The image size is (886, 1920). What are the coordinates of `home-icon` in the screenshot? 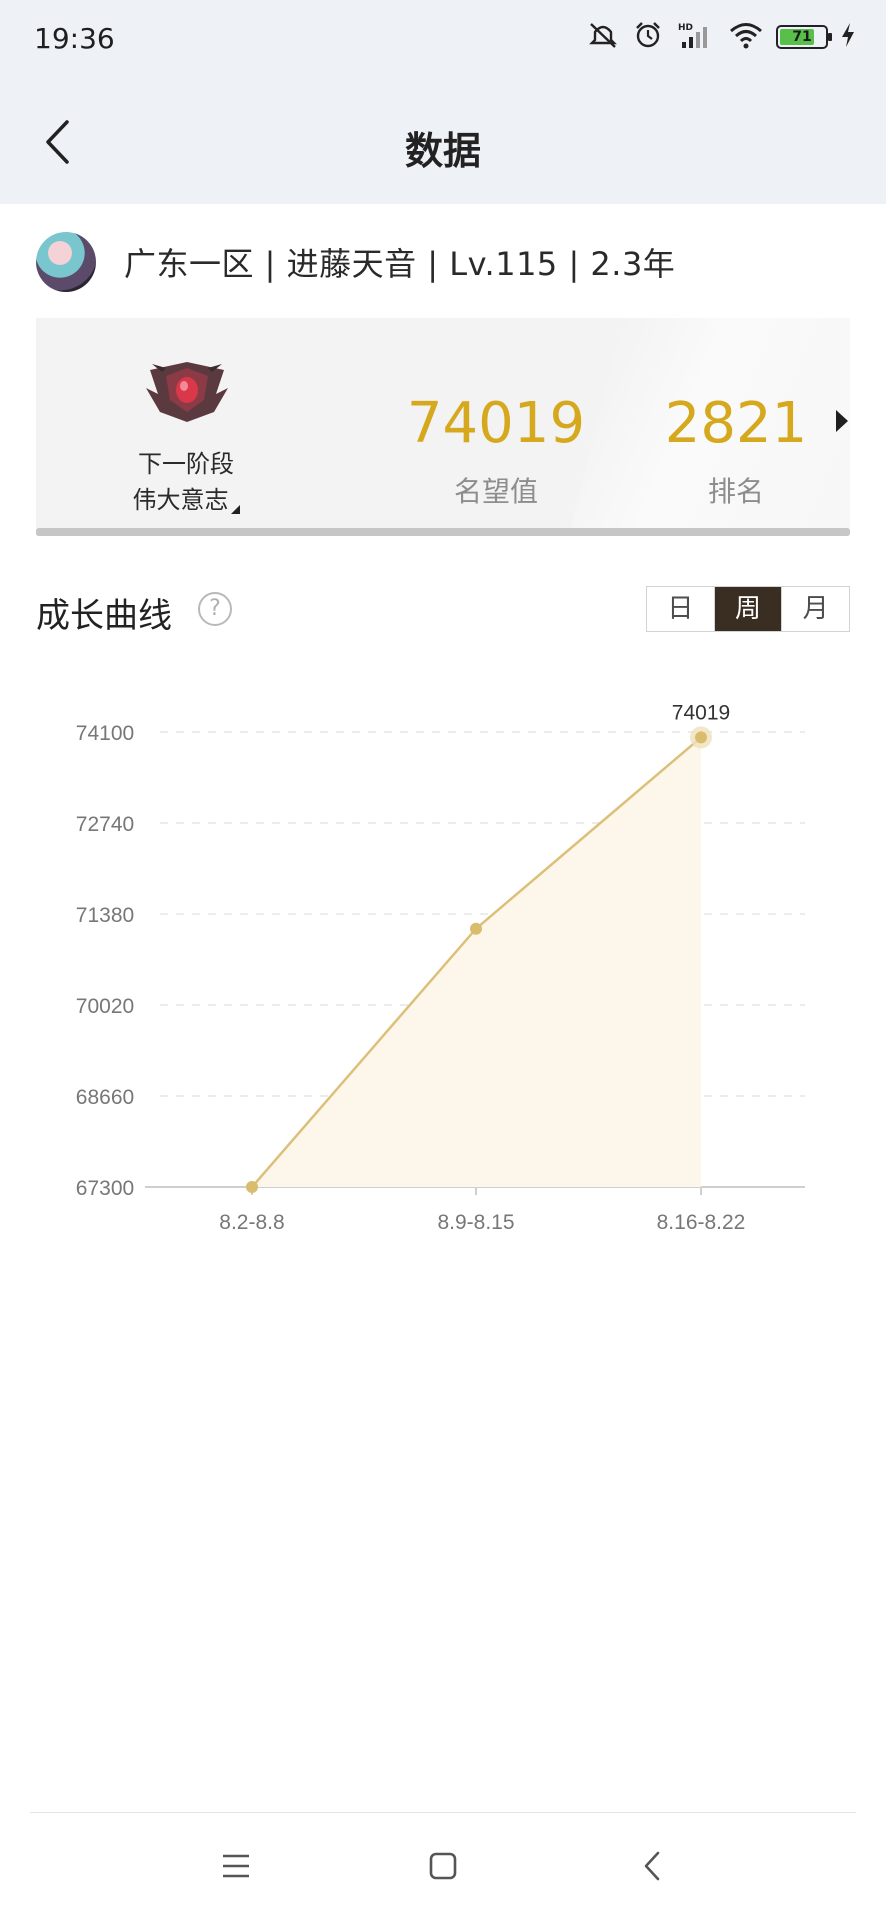 It's located at (443, 1866).